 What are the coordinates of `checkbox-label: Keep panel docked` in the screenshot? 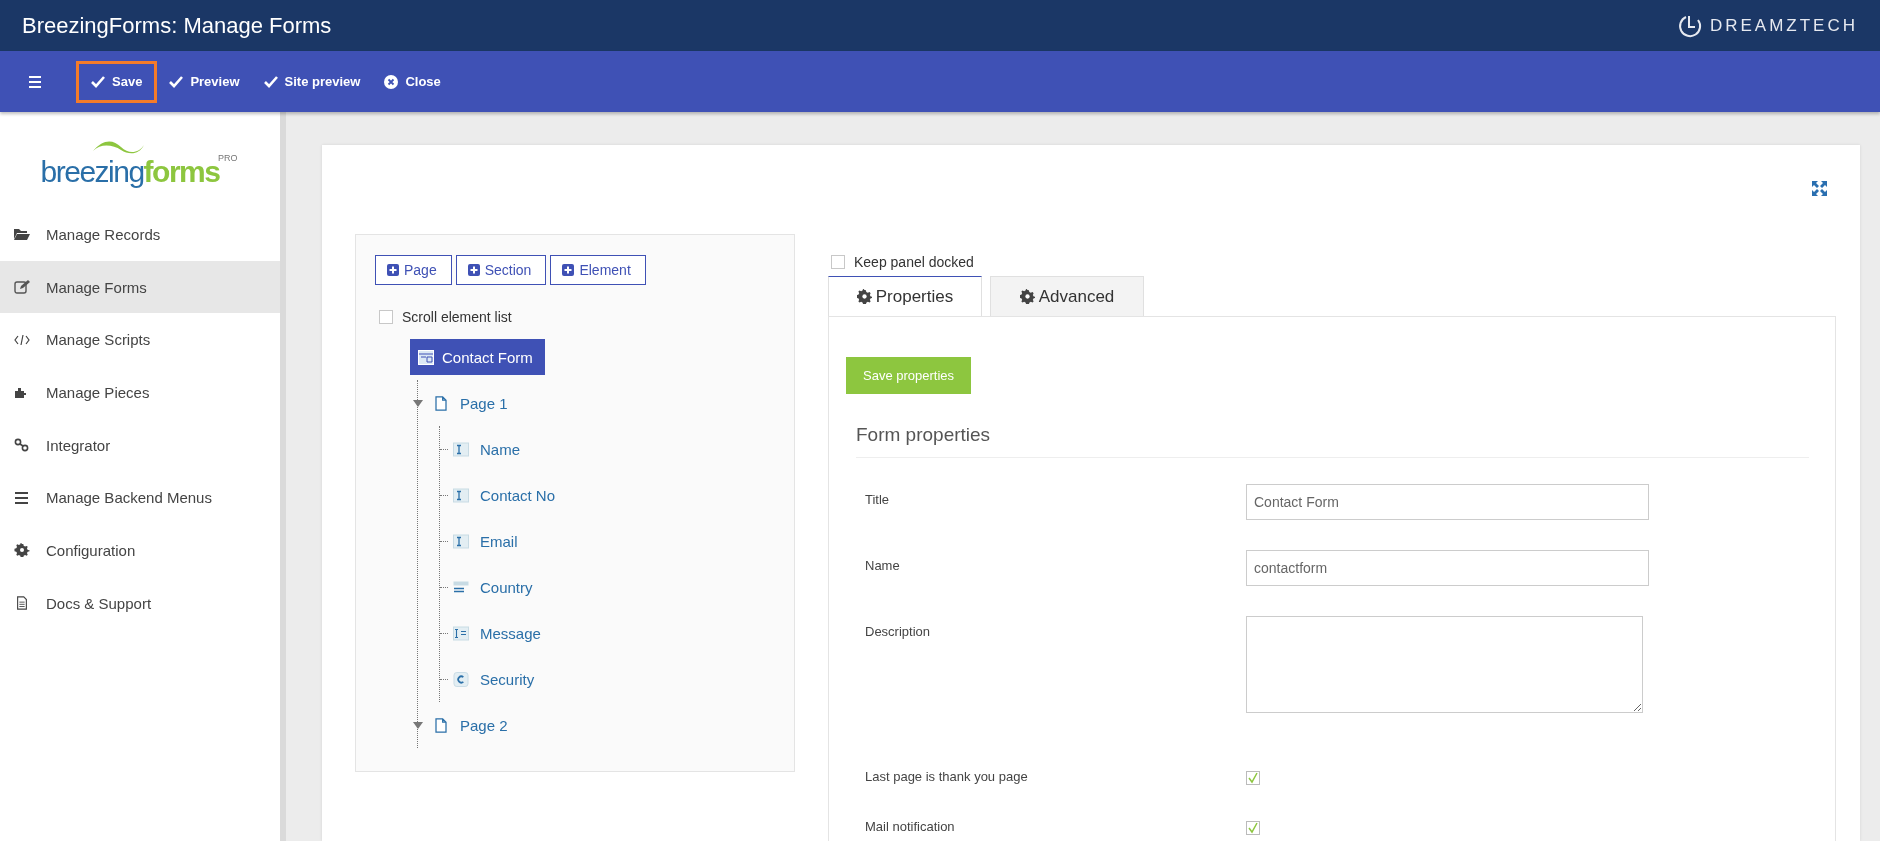 It's located at (914, 262).